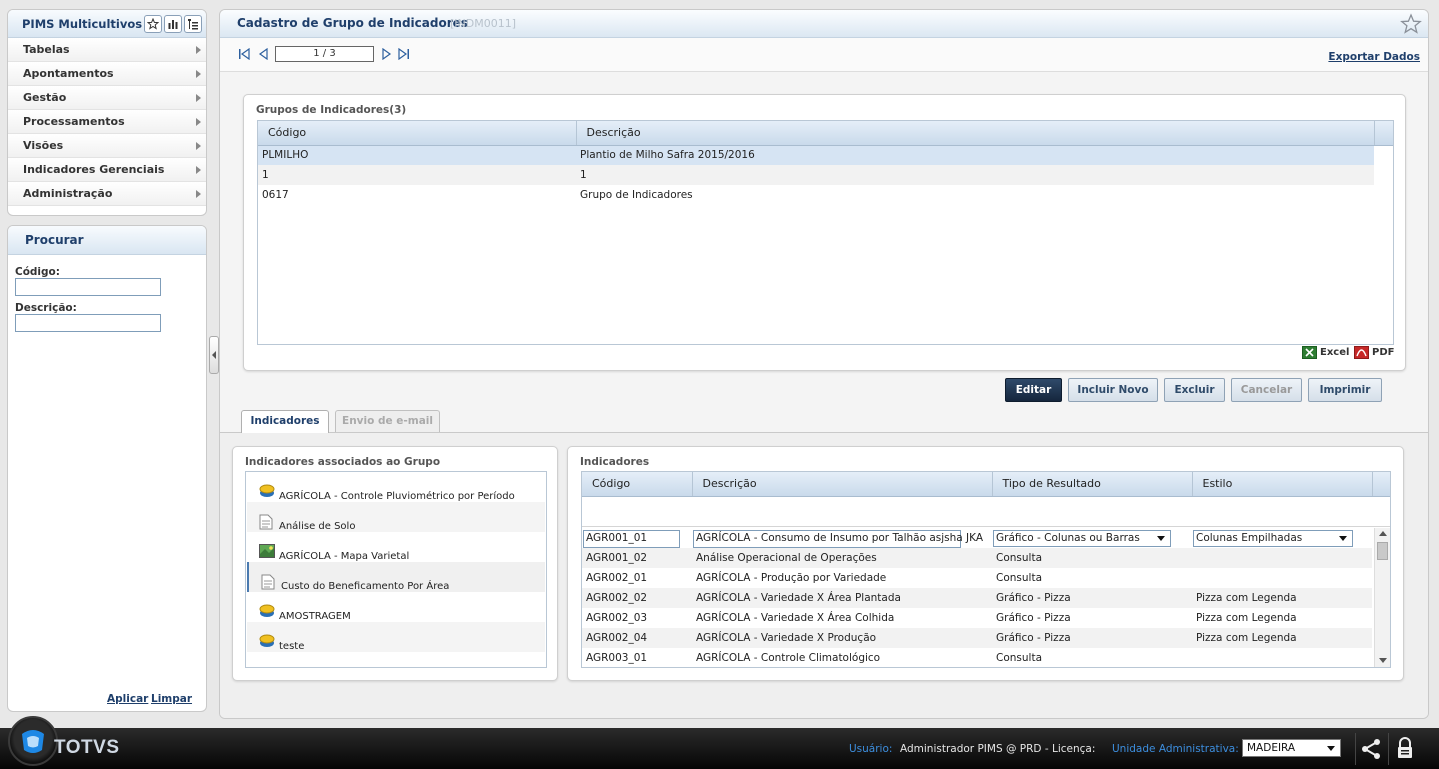  Describe the element at coordinates (998, 749) in the screenshot. I see `user-value: Administrador PIMS @ PRD - Licença:` at that location.